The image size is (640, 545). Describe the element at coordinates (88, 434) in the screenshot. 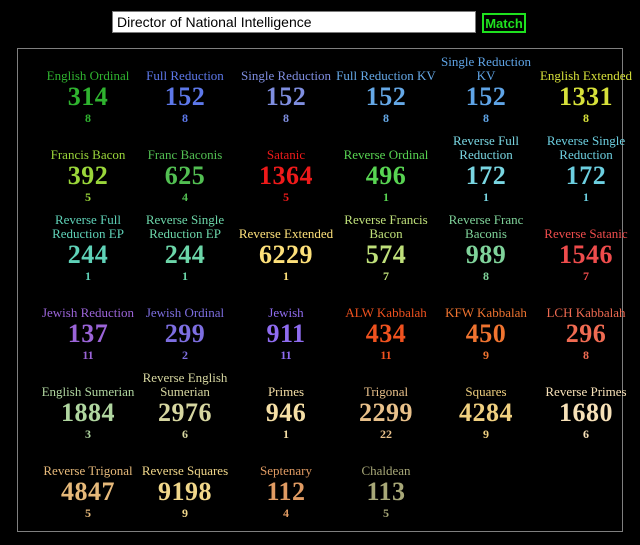

I see `cipher-reduction: 3` at that location.